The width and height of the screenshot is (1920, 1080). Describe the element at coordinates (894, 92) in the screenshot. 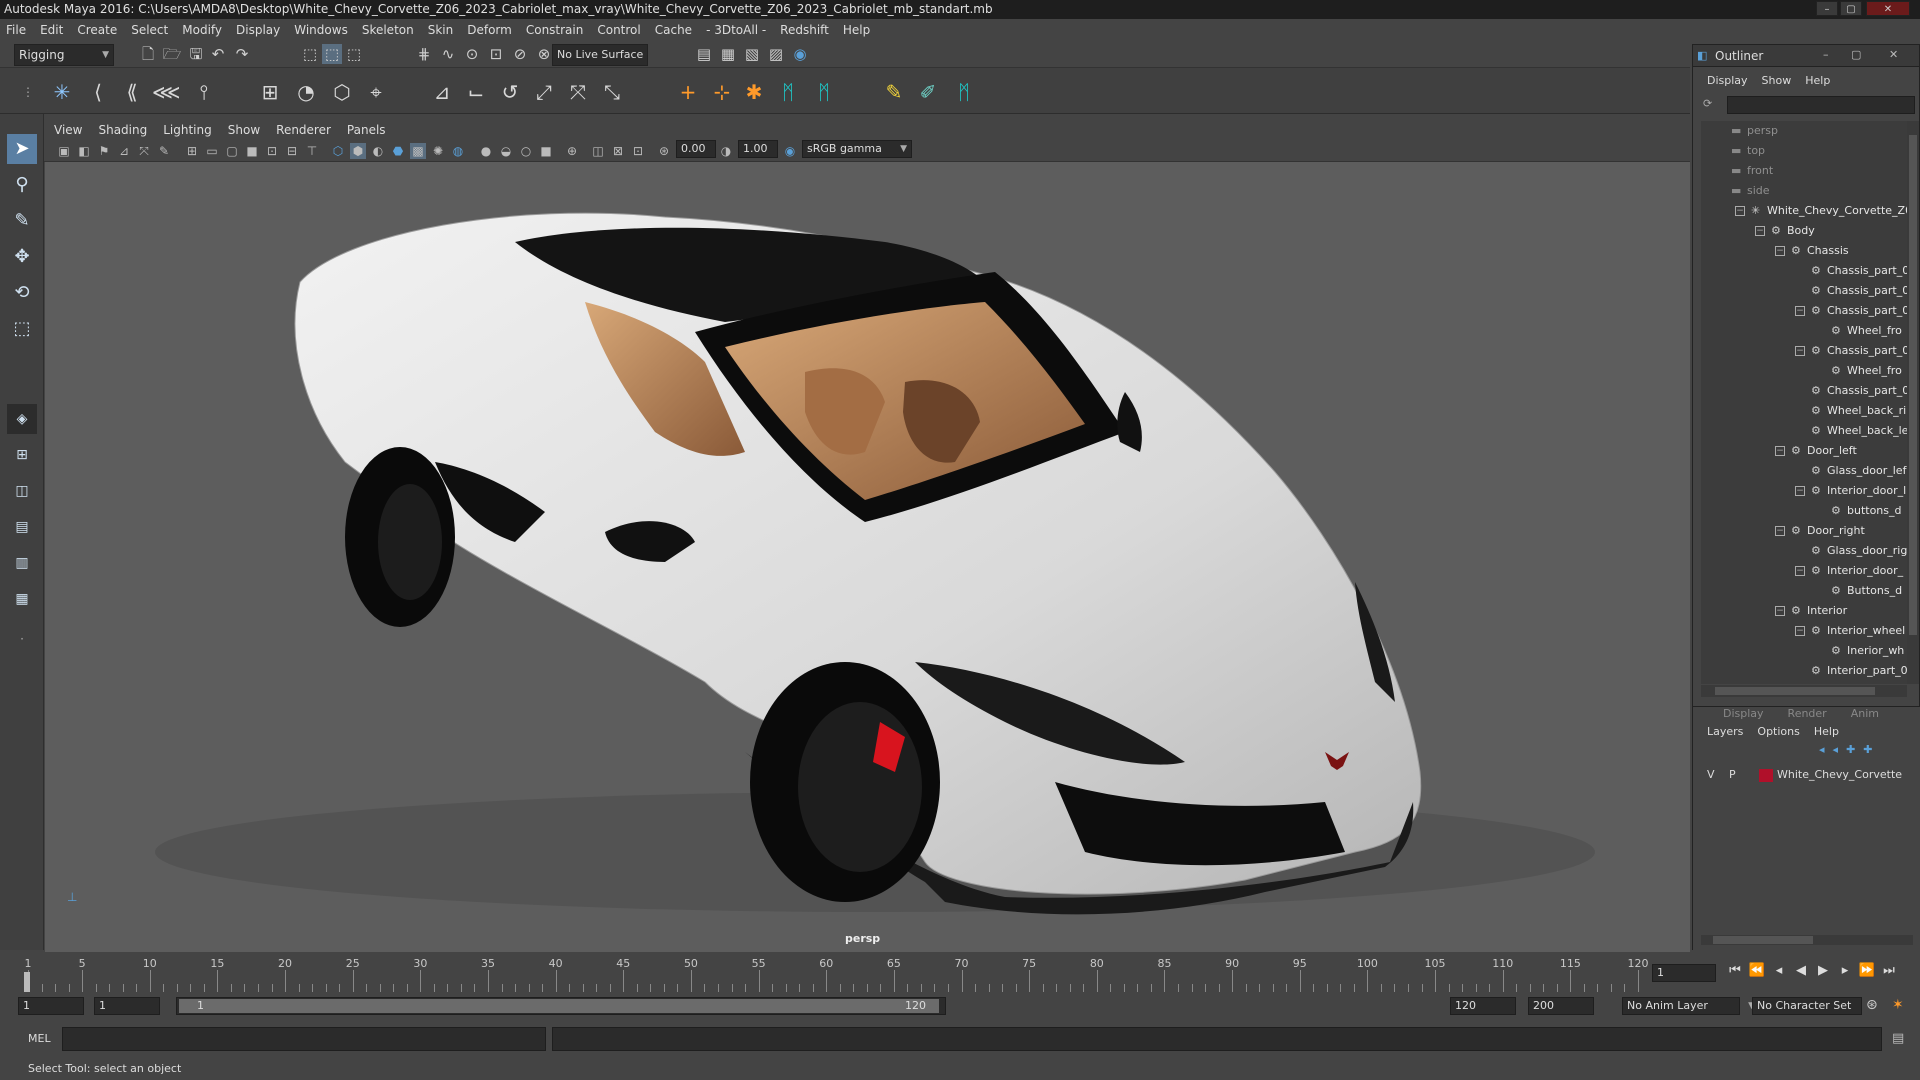

I see `quick-rig-icon: ✎` at that location.